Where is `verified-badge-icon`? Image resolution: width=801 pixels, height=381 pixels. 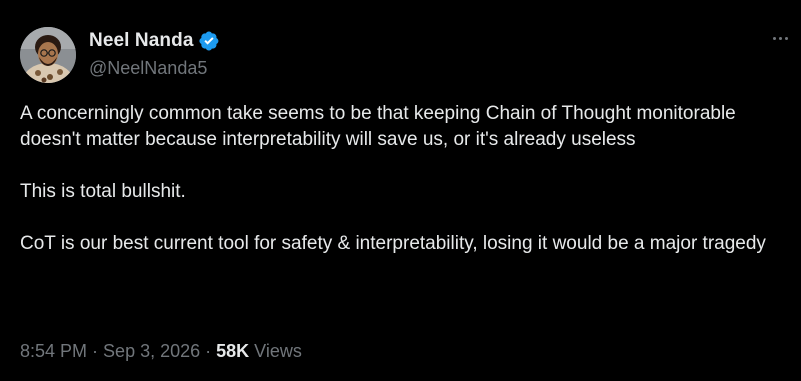 verified-badge-icon is located at coordinates (209, 41).